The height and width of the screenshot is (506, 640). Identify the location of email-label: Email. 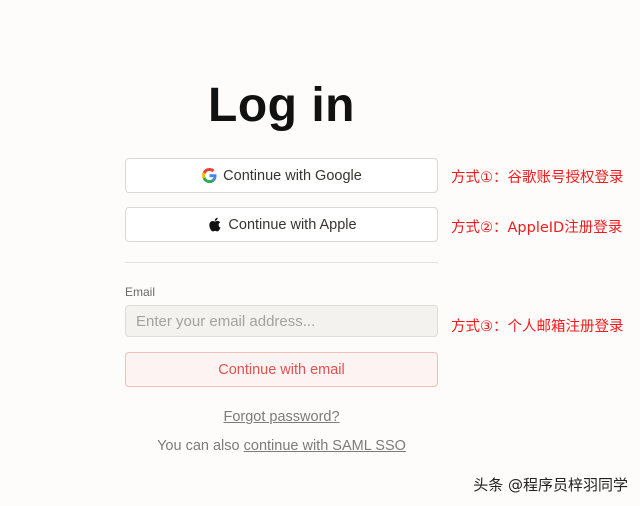
(140, 292).